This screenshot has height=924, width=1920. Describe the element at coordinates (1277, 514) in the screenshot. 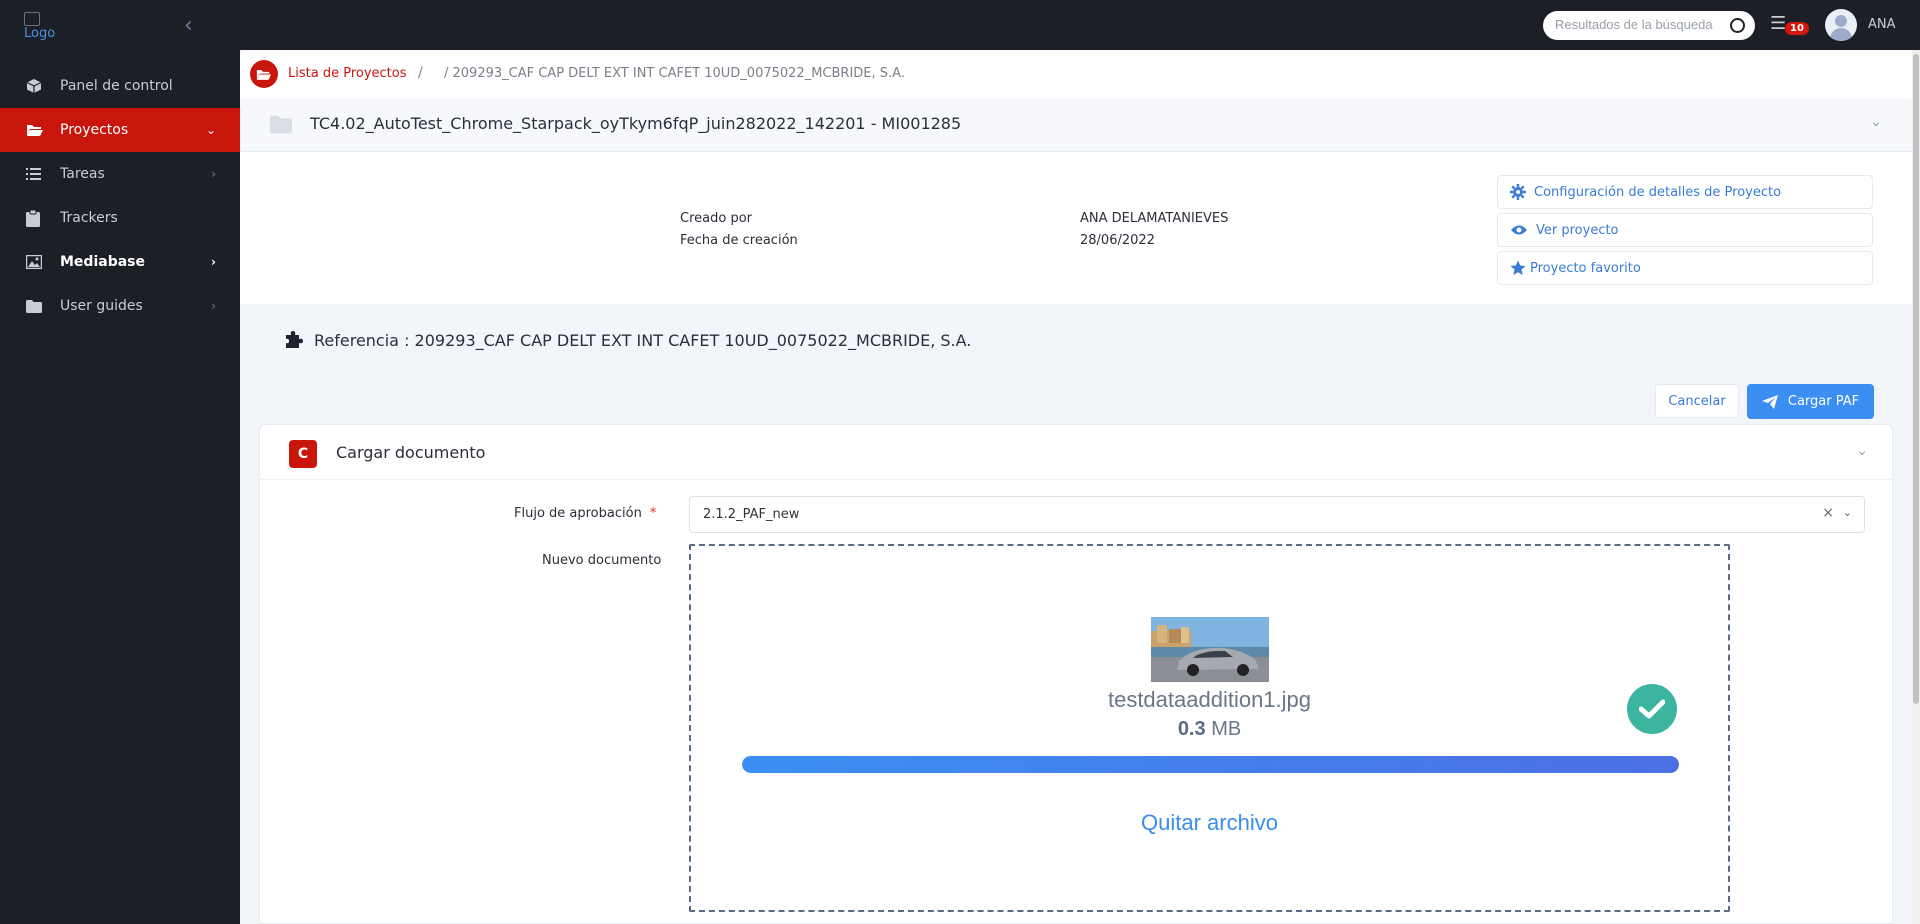

I see `approval-flow-select: 2.1.2_PAF_new × ⌄` at that location.